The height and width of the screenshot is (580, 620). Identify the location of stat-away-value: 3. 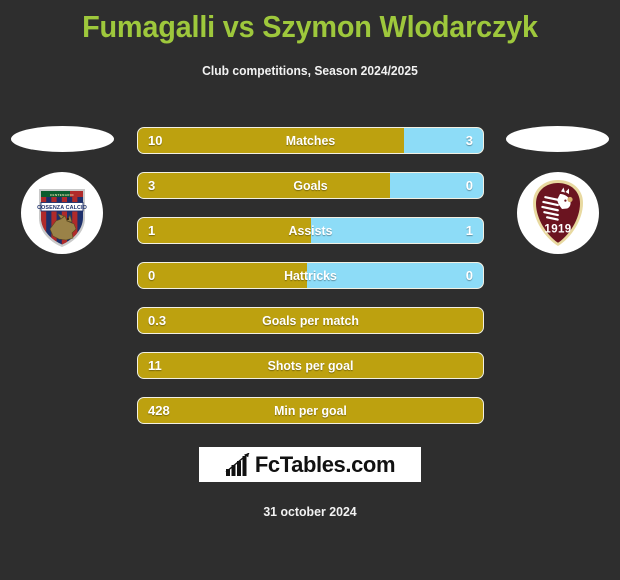
(469, 140).